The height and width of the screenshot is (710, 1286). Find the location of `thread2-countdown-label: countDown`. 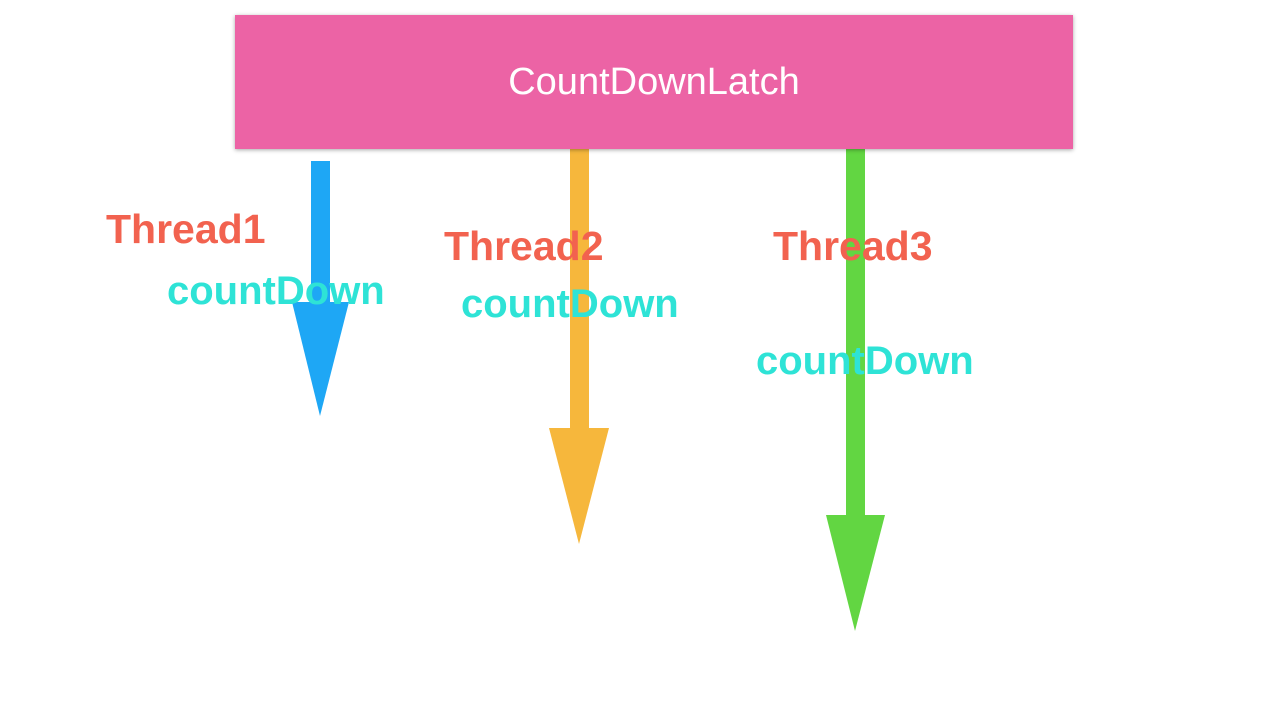

thread2-countdown-label: countDown is located at coordinates (570, 304).